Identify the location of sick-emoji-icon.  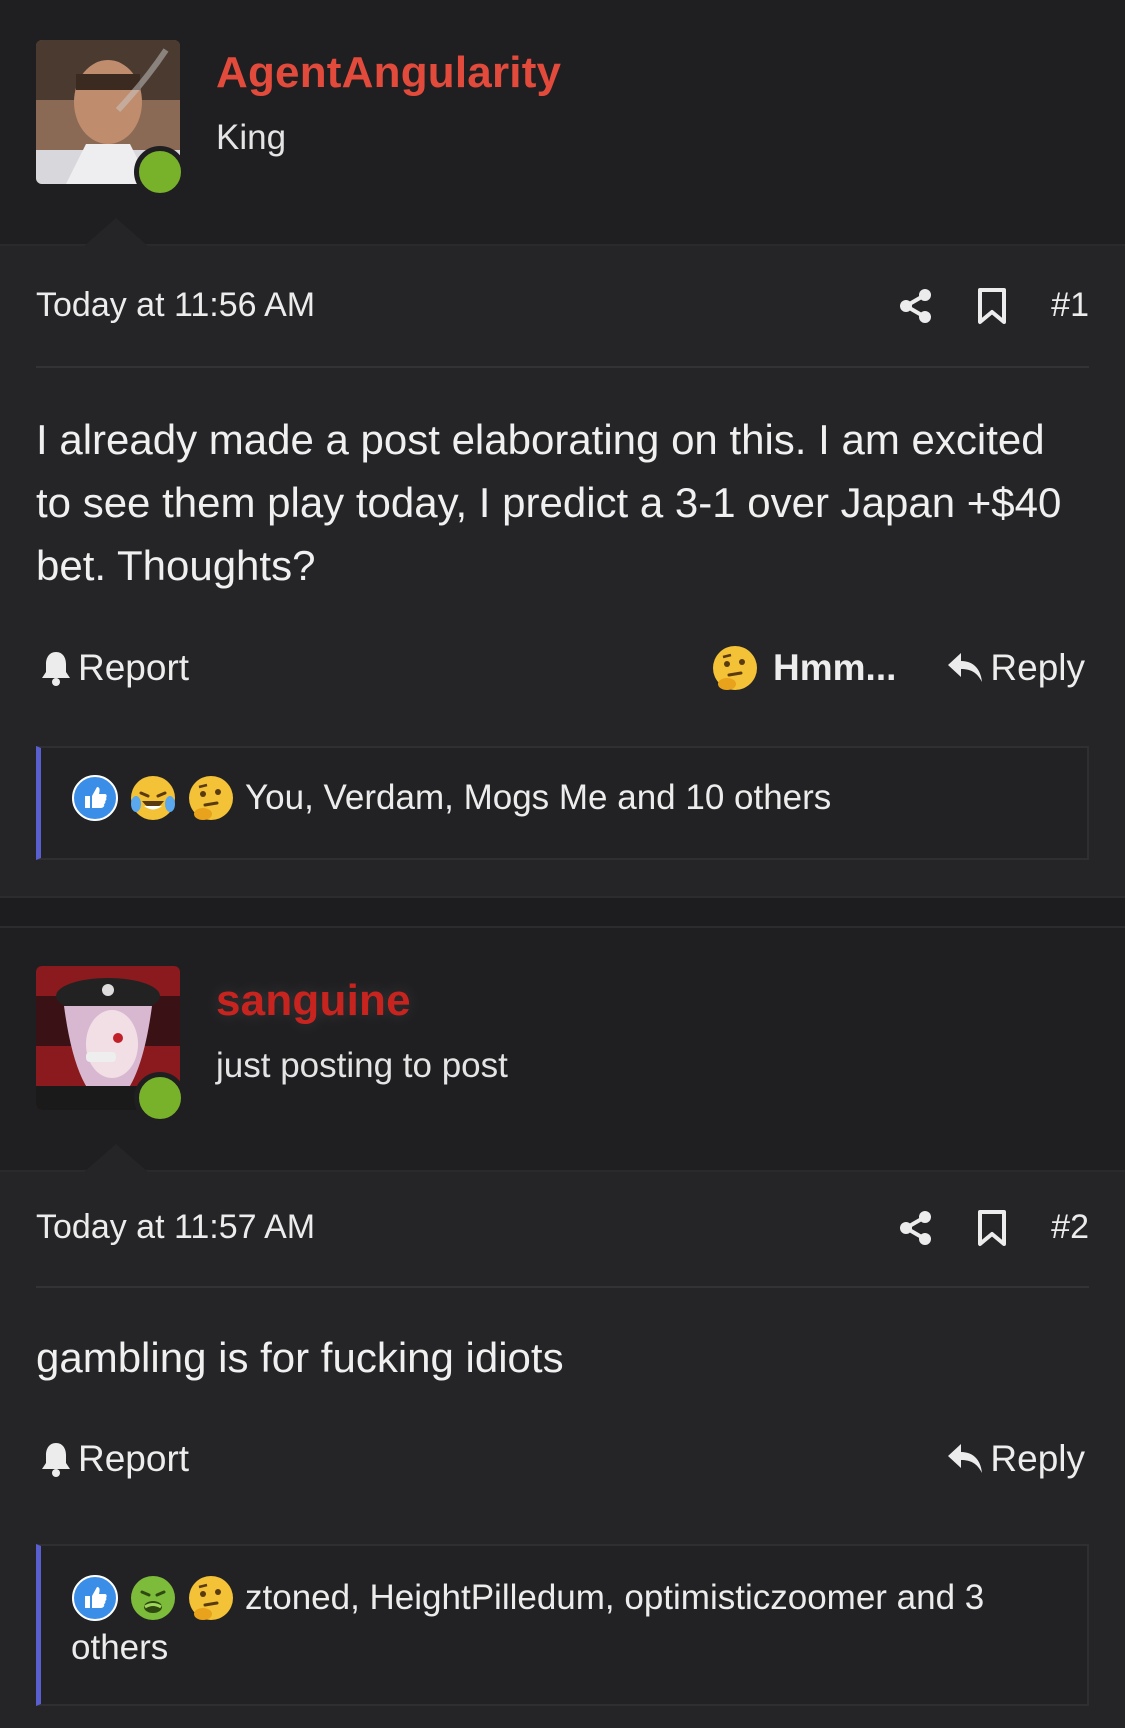
(153, 1597).